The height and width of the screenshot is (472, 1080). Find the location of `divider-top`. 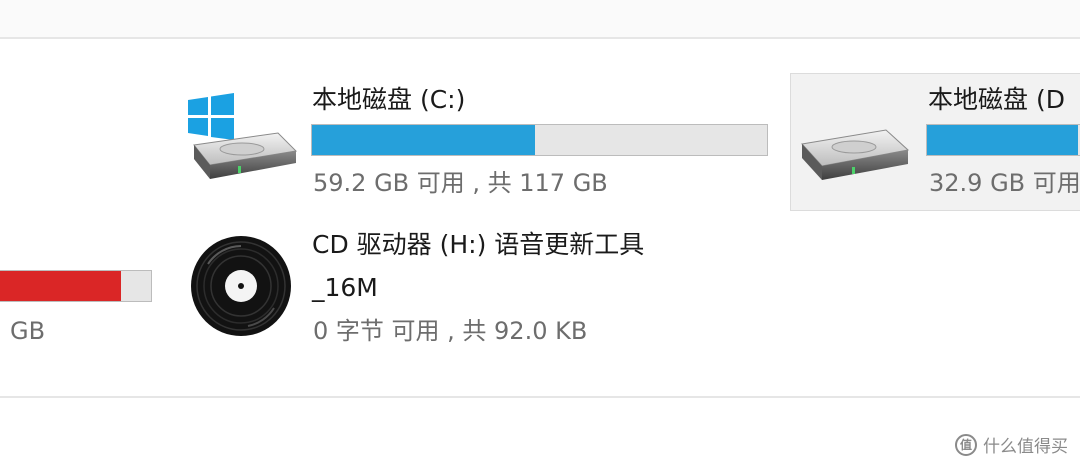

divider-top is located at coordinates (540, 38).